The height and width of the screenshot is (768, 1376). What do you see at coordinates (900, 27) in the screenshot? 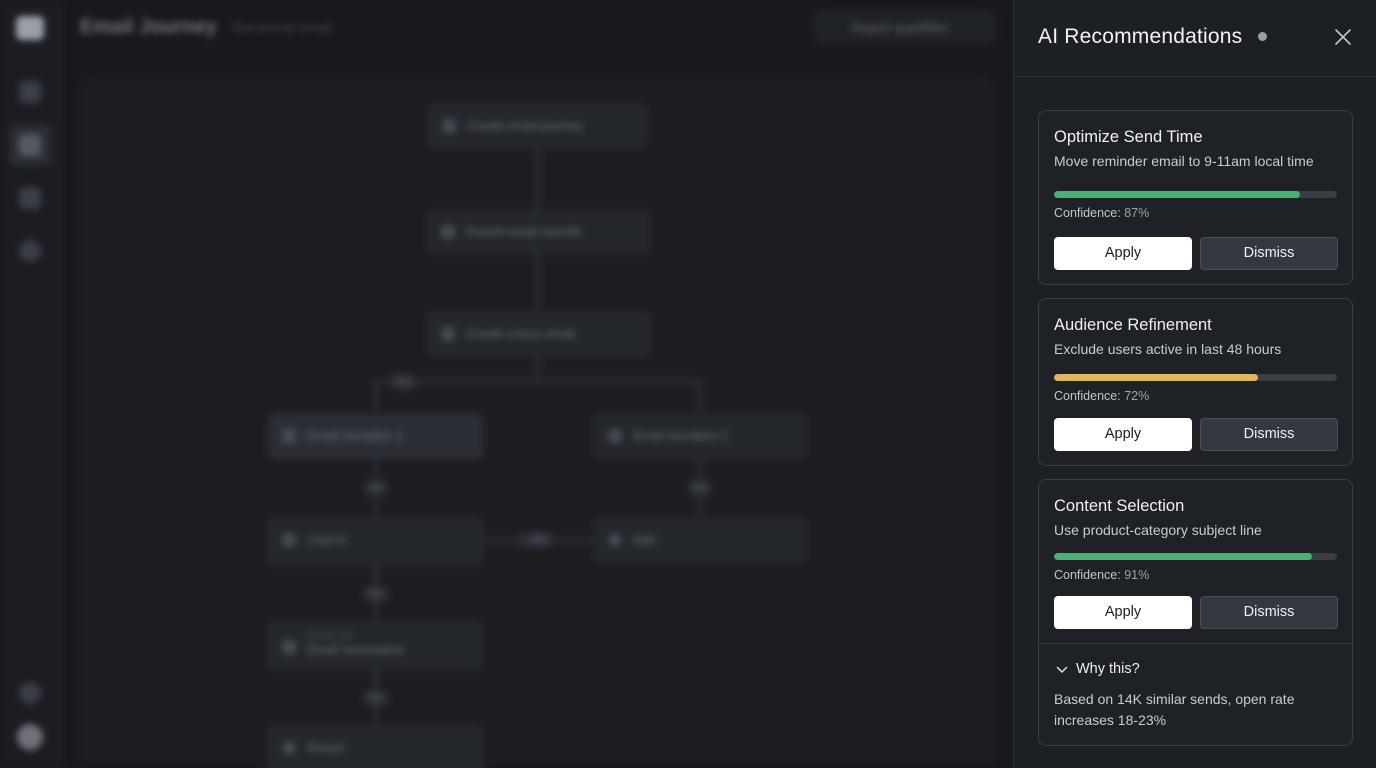
I see `report-button-label: Report quarkflon` at bounding box center [900, 27].